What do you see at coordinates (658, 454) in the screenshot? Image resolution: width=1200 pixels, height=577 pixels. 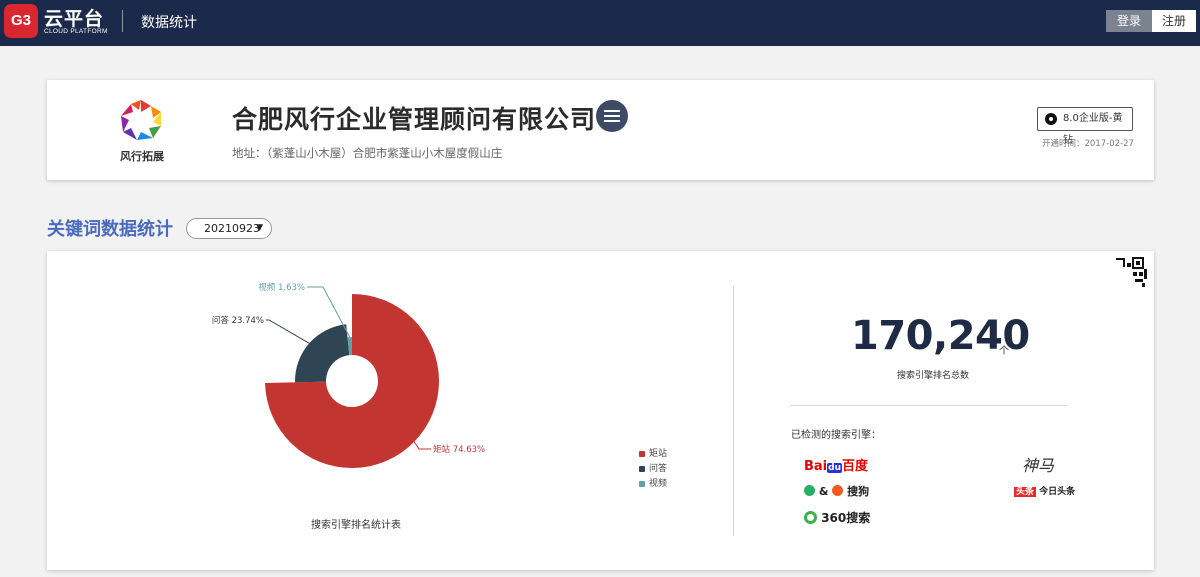 I see `legend-label: 矩站` at bounding box center [658, 454].